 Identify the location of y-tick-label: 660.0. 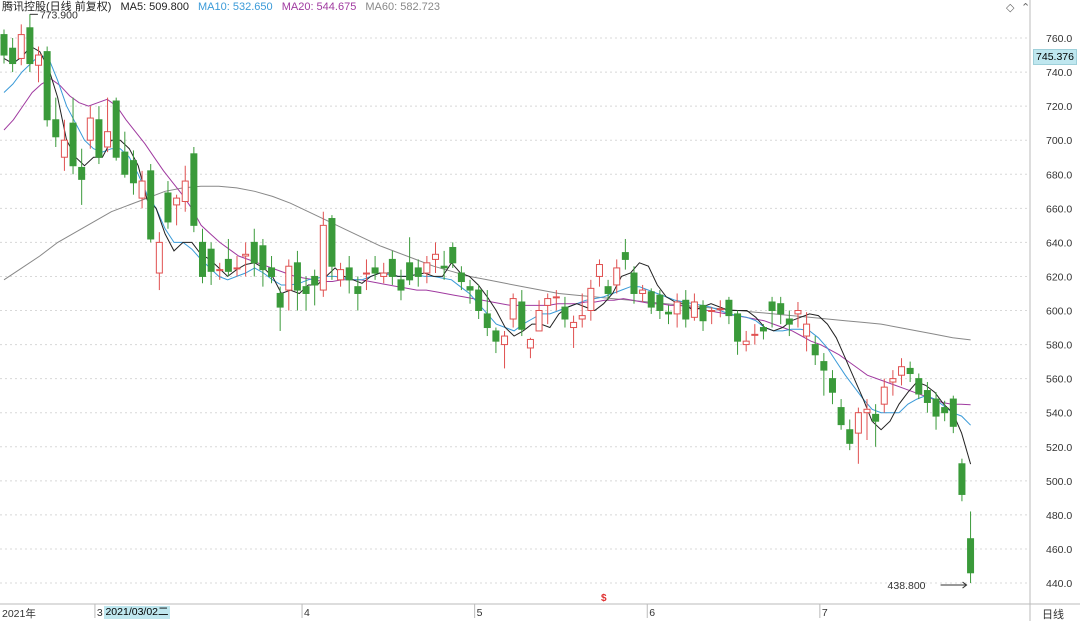
(1059, 209).